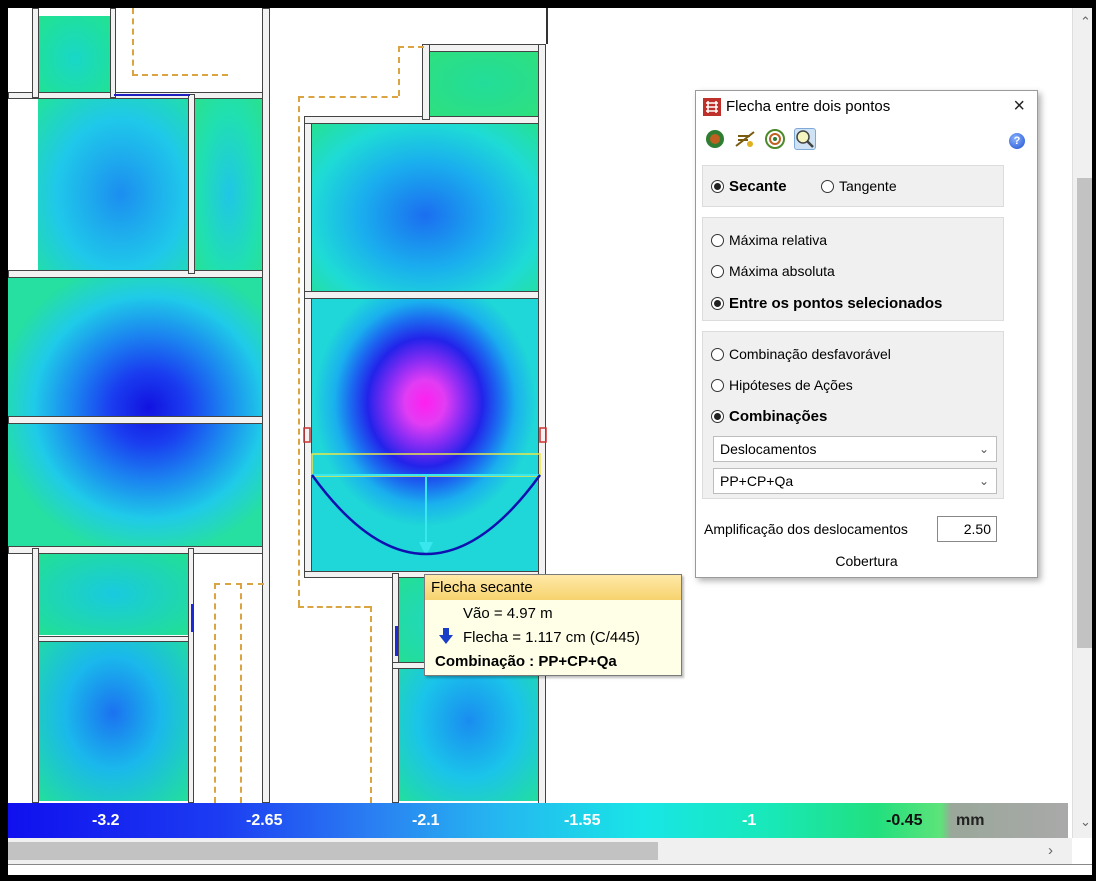 Image resolution: width=1096 pixels, height=881 pixels. What do you see at coordinates (446, 638) in the screenshot?
I see `down-arrow-icon` at bounding box center [446, 638].